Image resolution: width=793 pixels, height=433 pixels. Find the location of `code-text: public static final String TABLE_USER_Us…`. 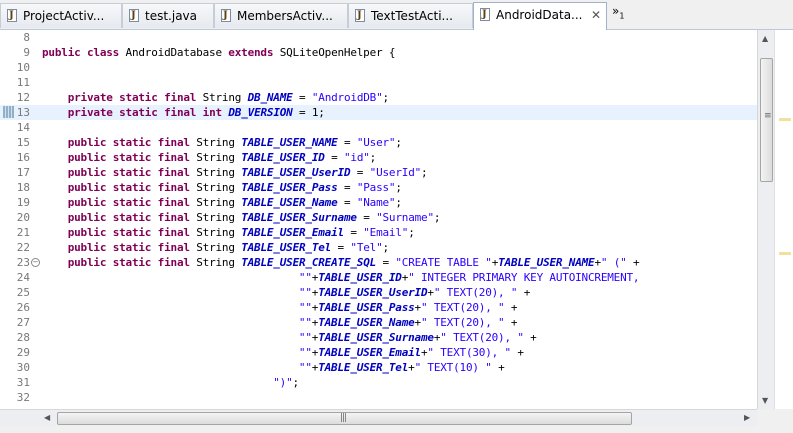

code-text: public static final String TABLE_USER_Us… is located at coordinates (235, 172).